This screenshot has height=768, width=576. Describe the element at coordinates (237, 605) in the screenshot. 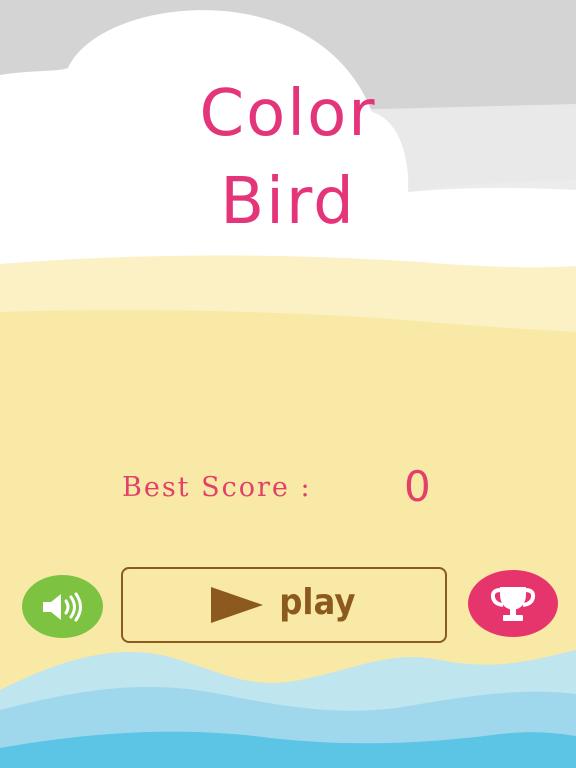

I see `play-triangle-icon` at that location.